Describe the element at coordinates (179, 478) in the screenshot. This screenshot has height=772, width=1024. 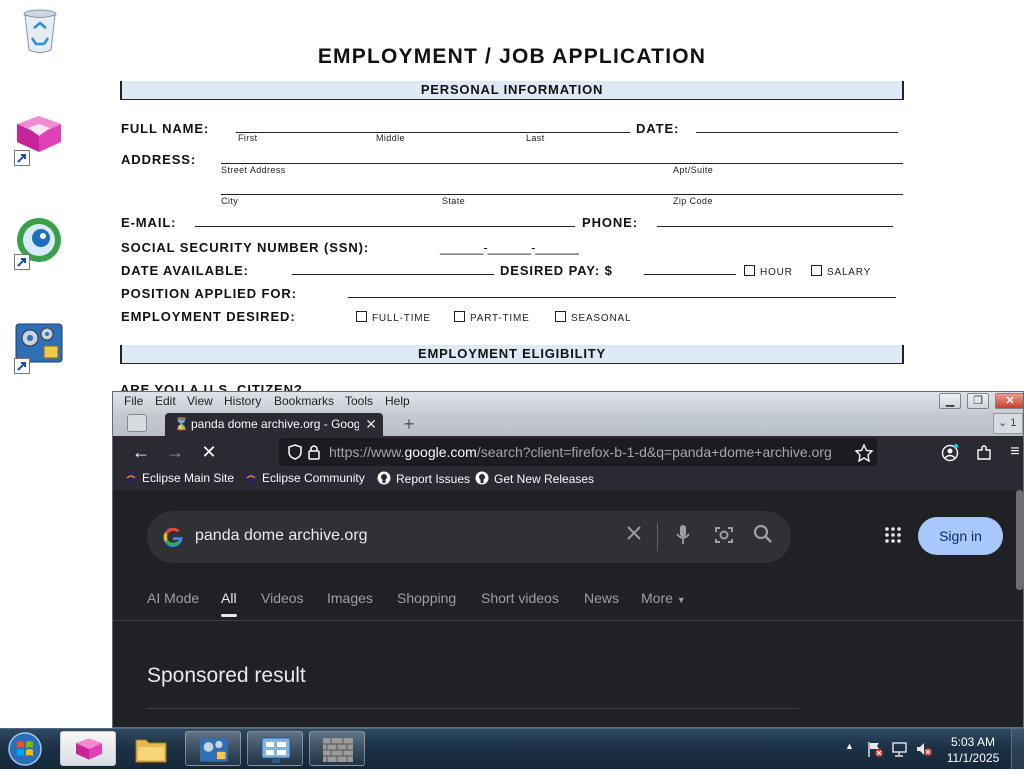
I see `bookmark-eclipse-main: Eclipse Main Site` at that location.